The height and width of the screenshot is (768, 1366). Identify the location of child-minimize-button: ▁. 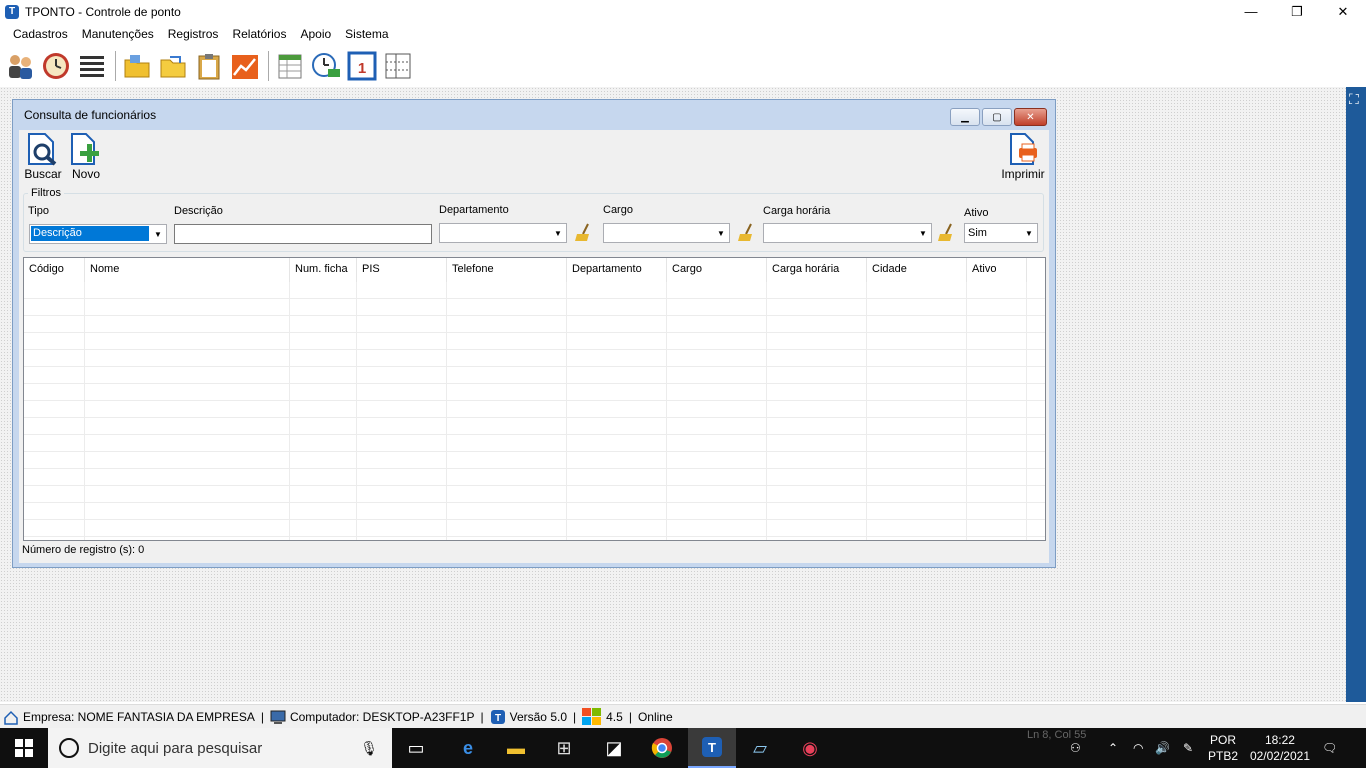
(965, 117).